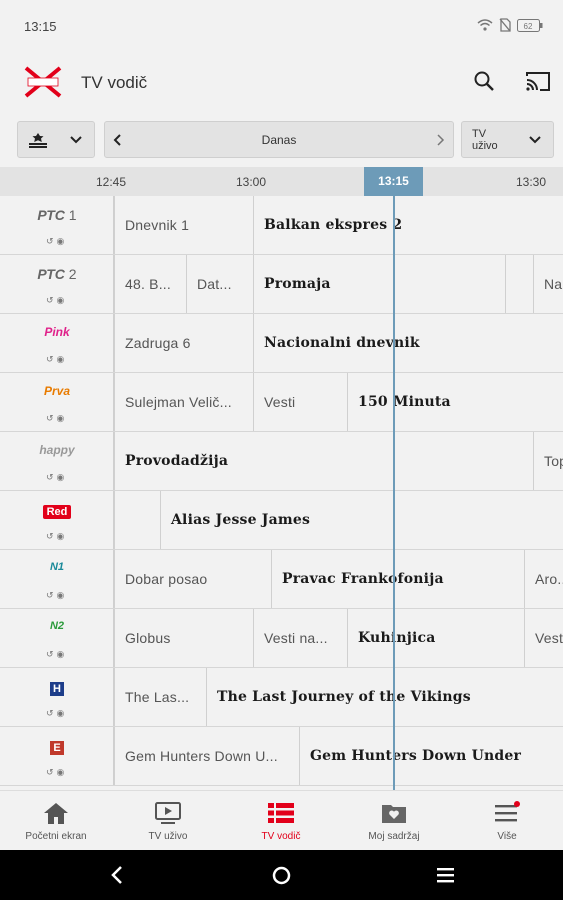  Describe the element at coordinates (57, 274) in the screenshot. I see `channel-logo: РТС 2` at that location.